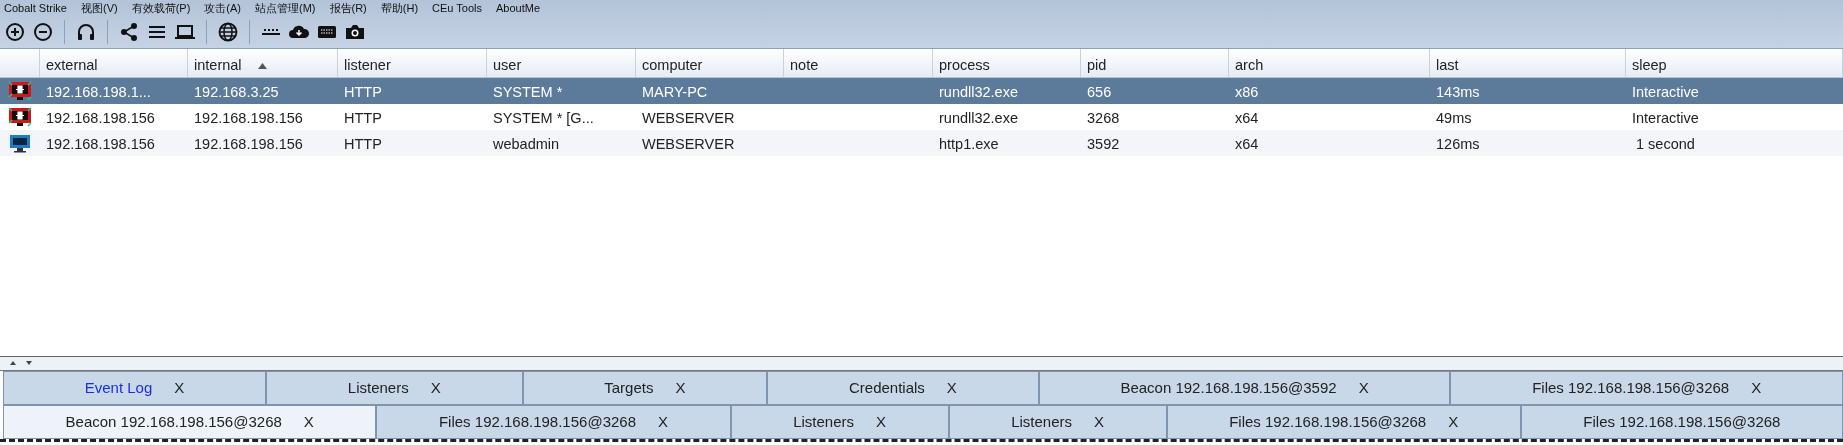 The image size is (1843, 445). Describe the element at coordinates (1247, 92) in the screenshot. I see `table-cell: x86` at that location.